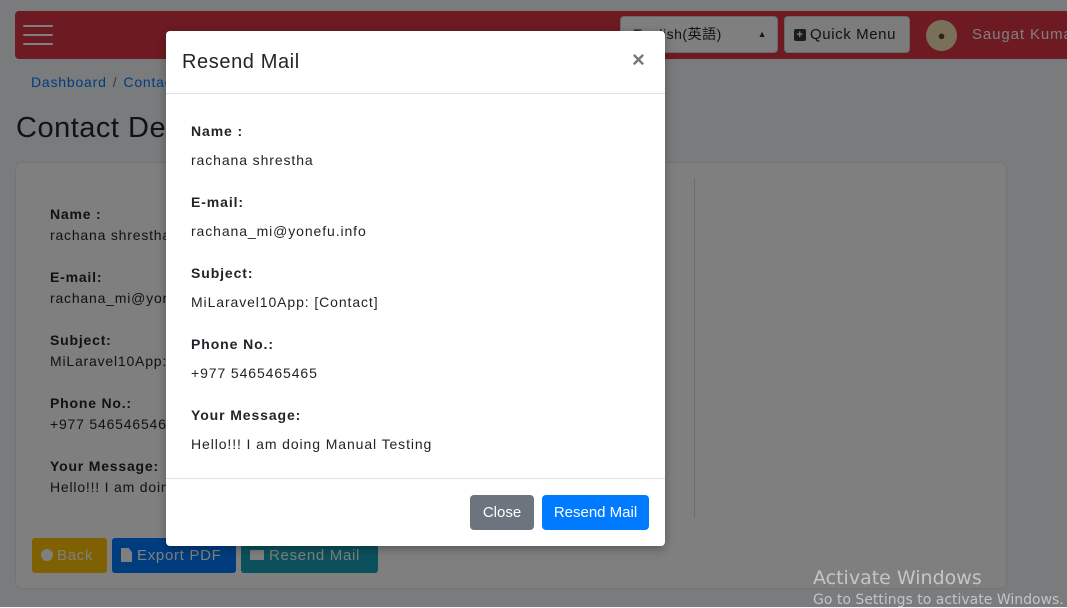  What do you see at coordinates (232, 344) in the screenshot?
I see `modal-phone-label: Phone No.:` at bounding box center [232, 344].